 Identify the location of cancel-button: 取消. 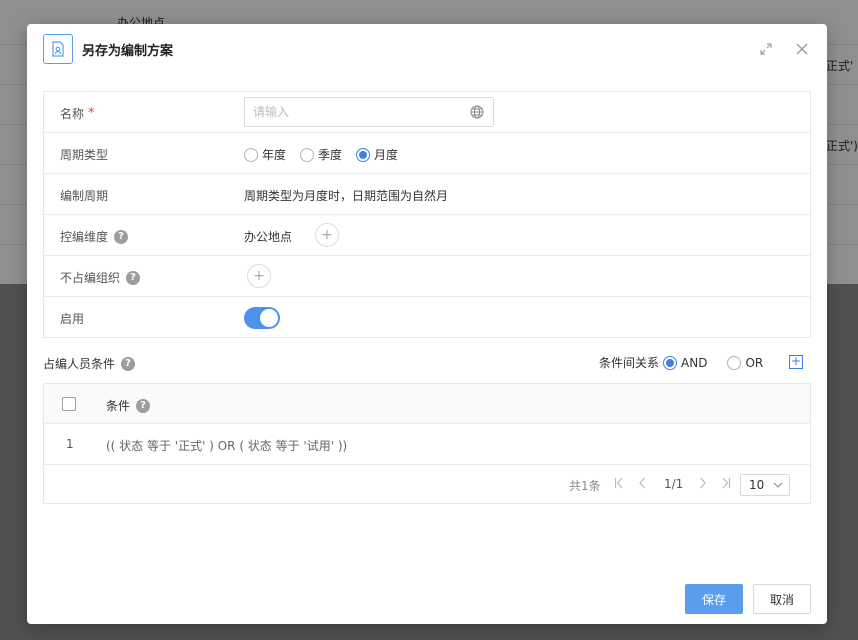
(782, 599).